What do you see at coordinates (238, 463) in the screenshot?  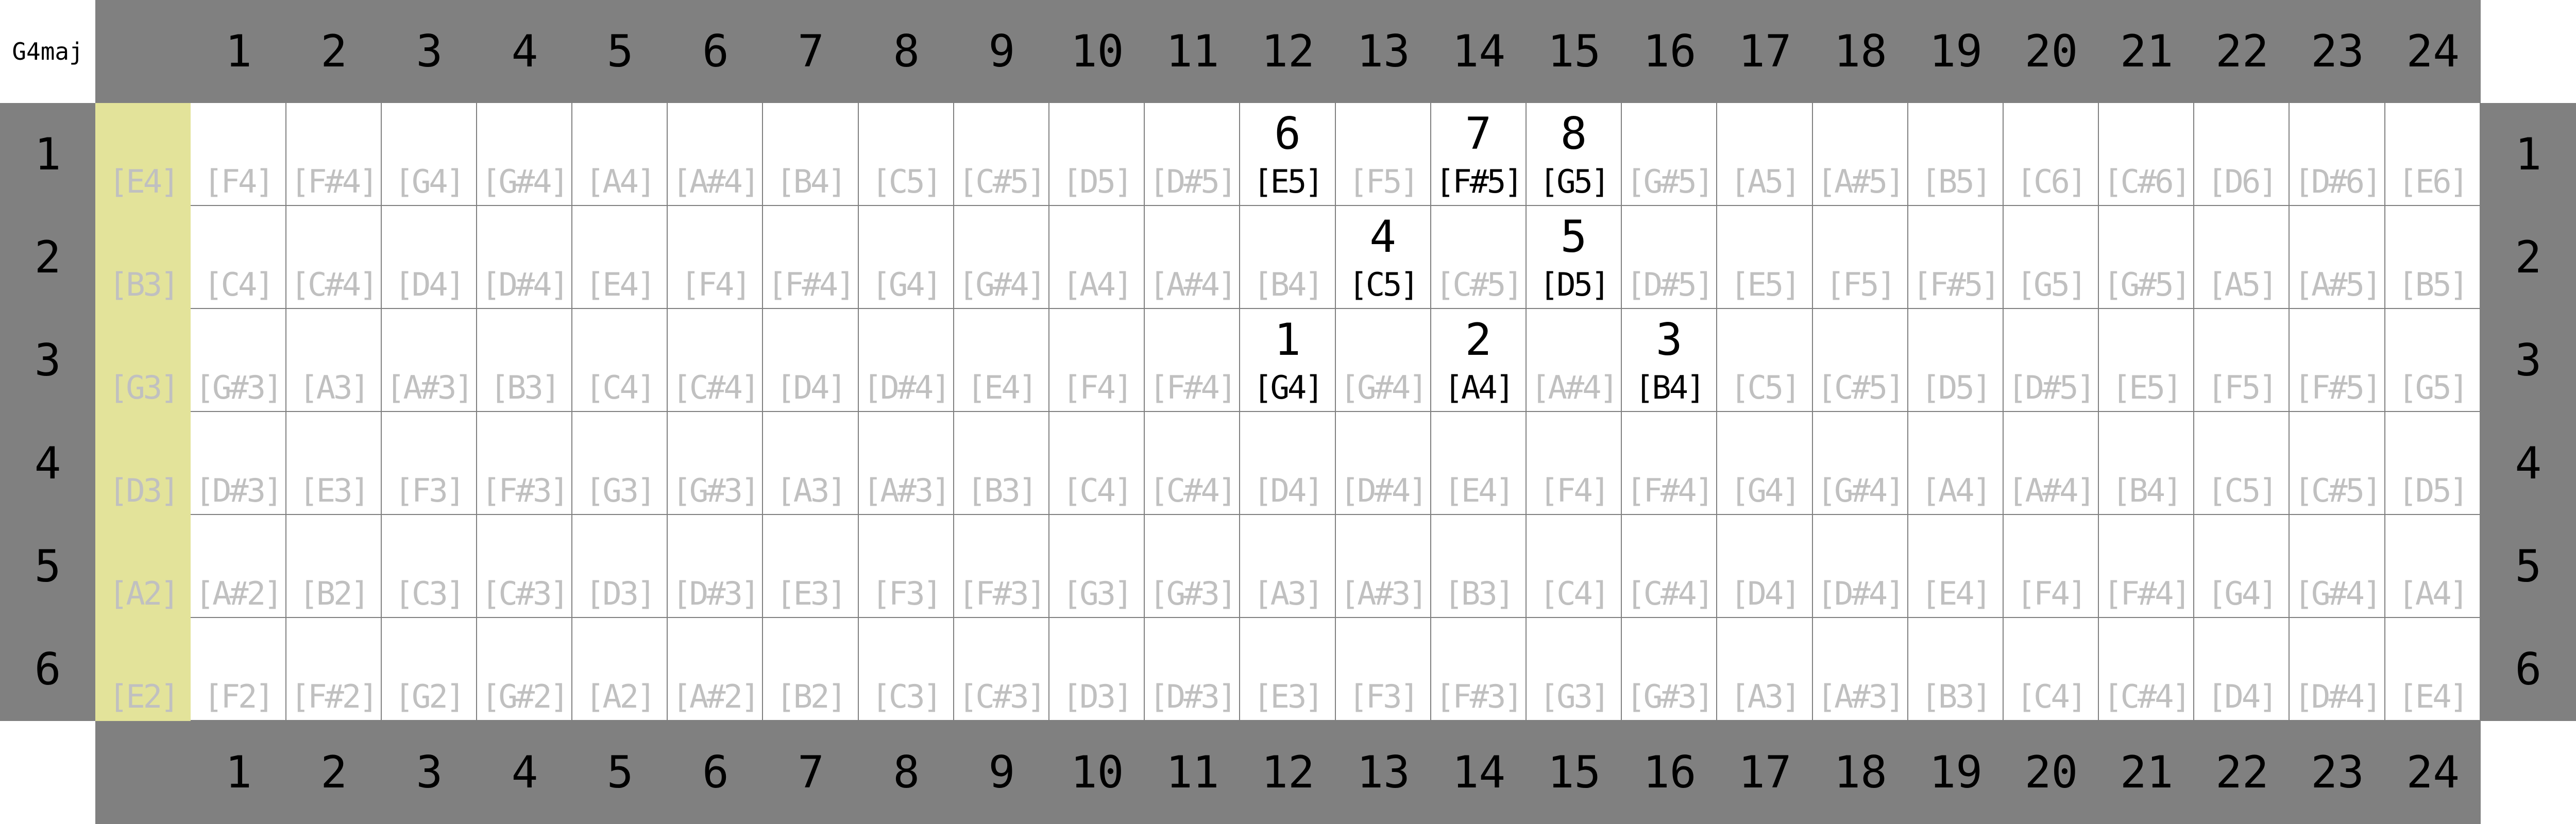 I see `fret-cell: [D#3]` at bounding box center [238, 463].